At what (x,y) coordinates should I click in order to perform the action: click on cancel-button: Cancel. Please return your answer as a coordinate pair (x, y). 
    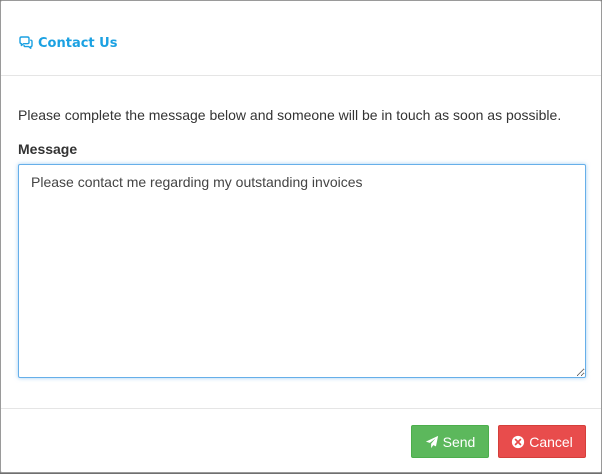
    Looking at the image, I should click on (542, 441).